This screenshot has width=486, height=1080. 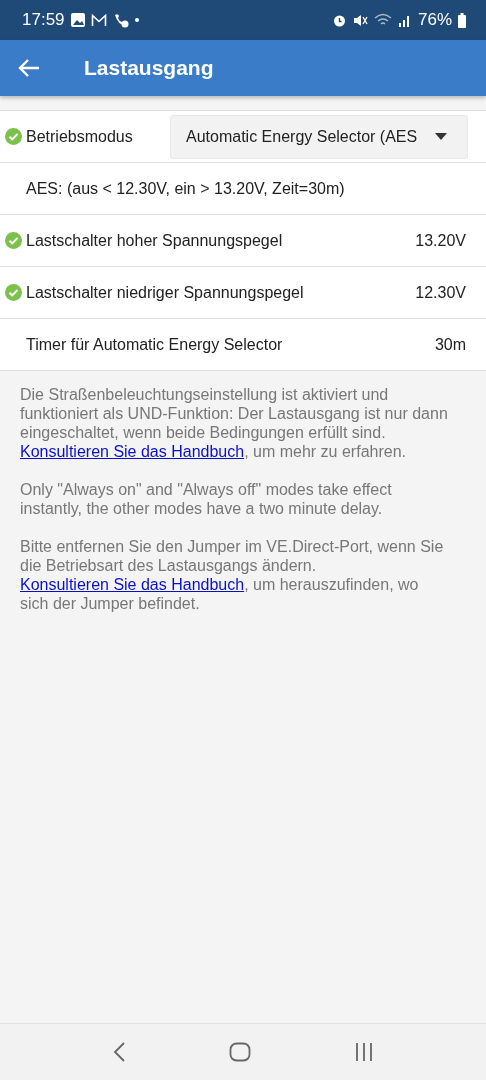 I want to click on setting-value: 13.20V, so click(x=440, y=240).